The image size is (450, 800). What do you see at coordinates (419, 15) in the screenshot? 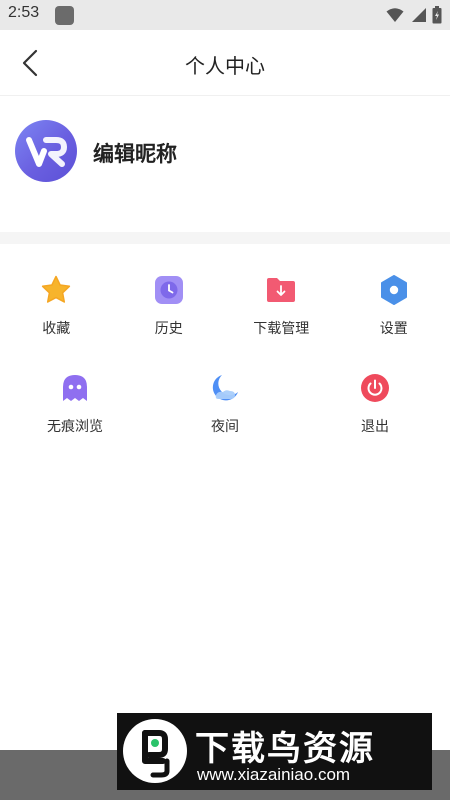
I see `signal-icon` at bounding box center [419, 15].